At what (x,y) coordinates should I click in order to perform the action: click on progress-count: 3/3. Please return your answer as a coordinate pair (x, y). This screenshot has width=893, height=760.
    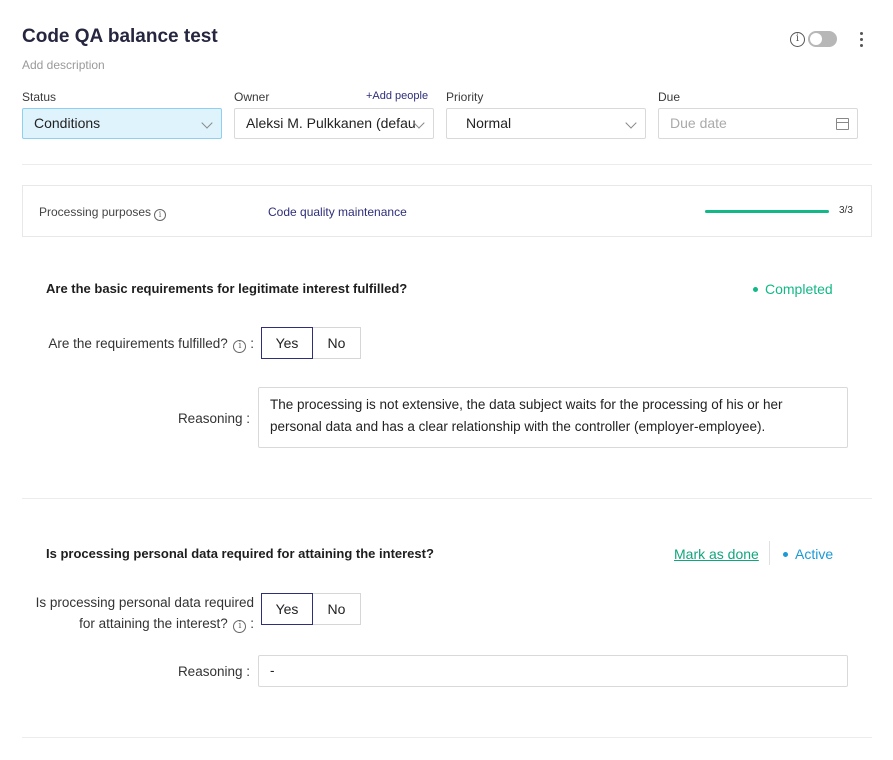
    Looking at the image, I should click on (846, 210).